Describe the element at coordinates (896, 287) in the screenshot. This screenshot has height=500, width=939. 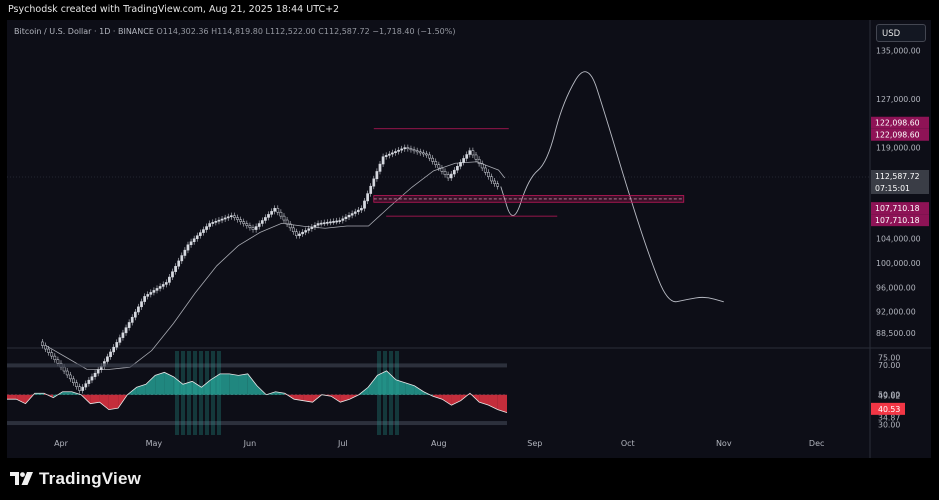
I see `price-axis-label: 96,000.00` at that location.